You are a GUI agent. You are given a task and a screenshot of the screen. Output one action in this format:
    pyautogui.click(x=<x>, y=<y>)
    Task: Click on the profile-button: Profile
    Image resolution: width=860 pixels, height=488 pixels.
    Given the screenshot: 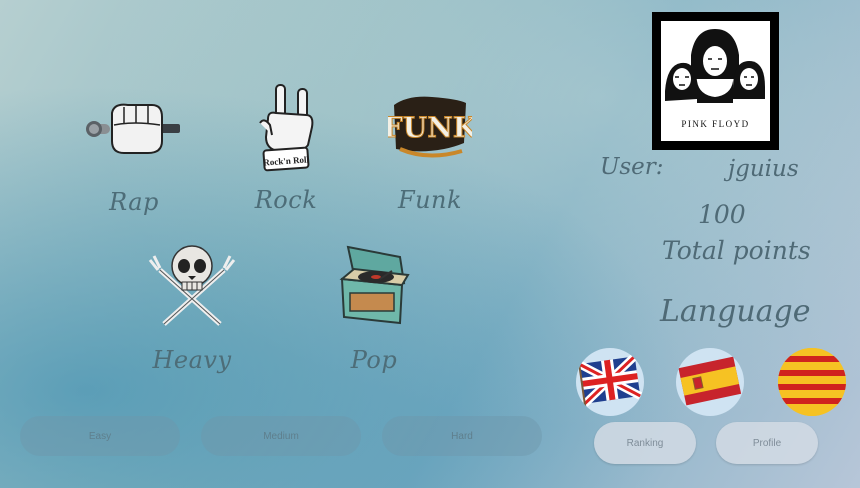 What is the action you would take?
    pyautogui.click(x=767, y=443)
    